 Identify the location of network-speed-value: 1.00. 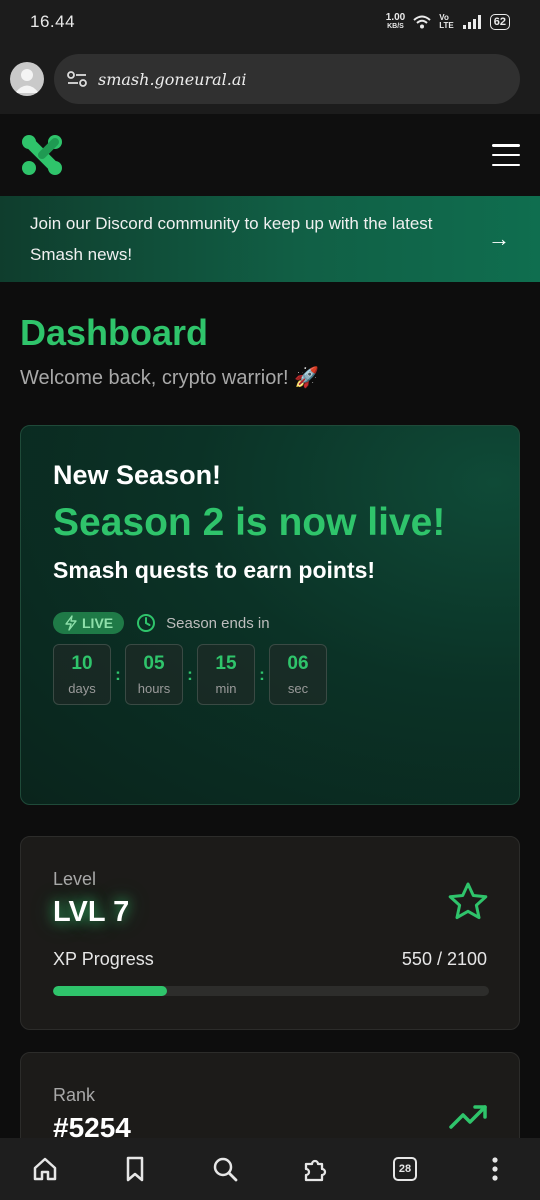
(395, 17).